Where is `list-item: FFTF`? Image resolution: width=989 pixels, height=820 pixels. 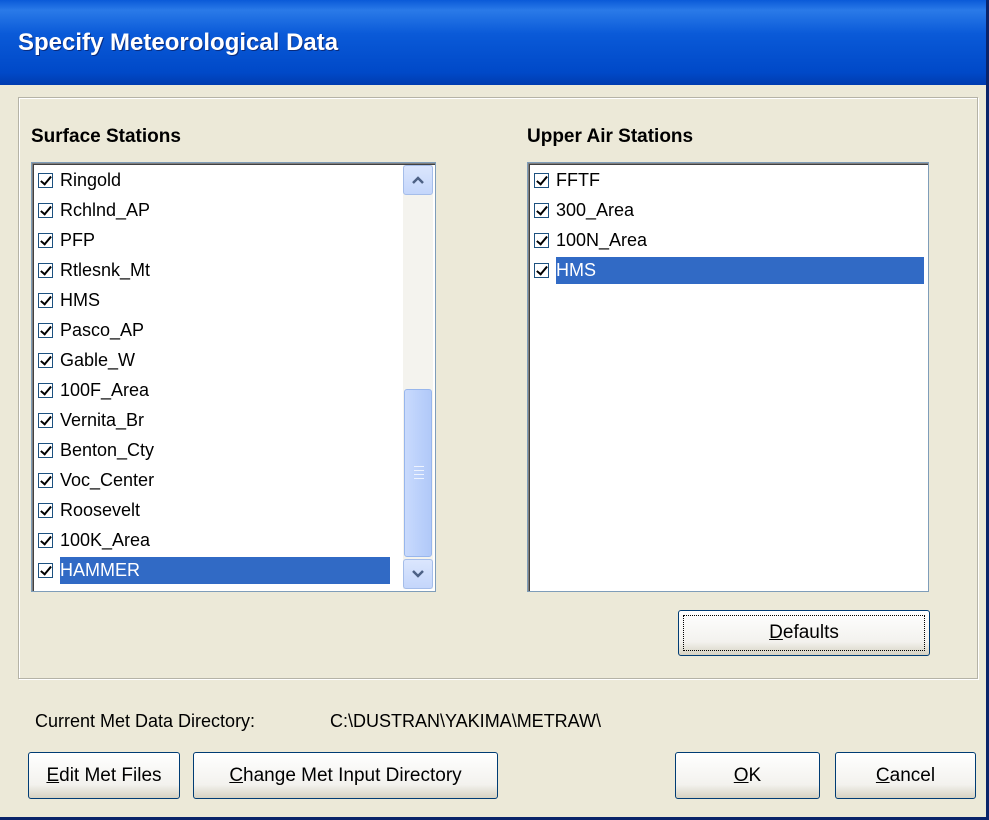
list-item: FFTF is located at coordinates (568, 180).